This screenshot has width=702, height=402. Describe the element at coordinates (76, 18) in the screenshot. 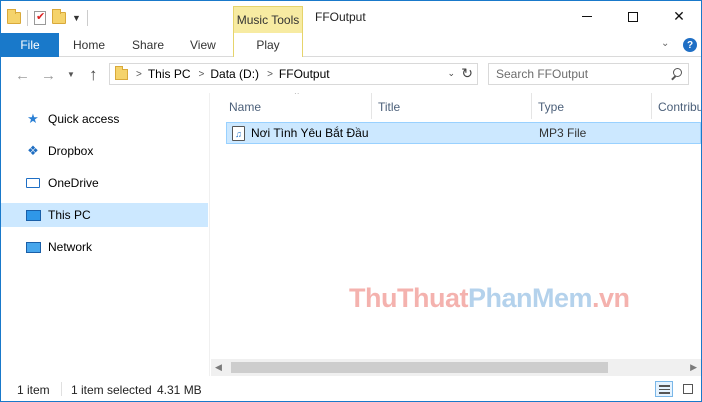

I see `customize-toolbar-chevron-icon: ▼` at that location.